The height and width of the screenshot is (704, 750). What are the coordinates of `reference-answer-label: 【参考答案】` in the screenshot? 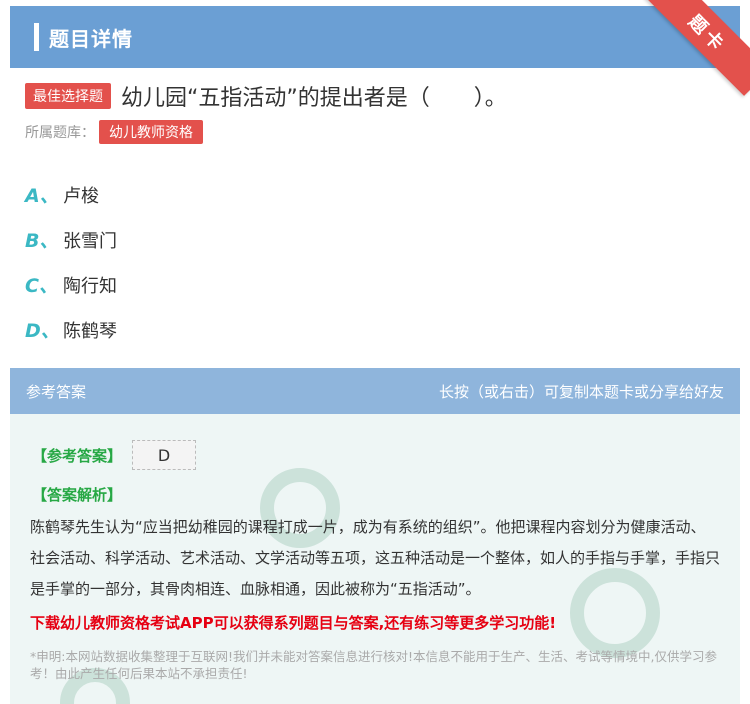 It's located at (77, 455).